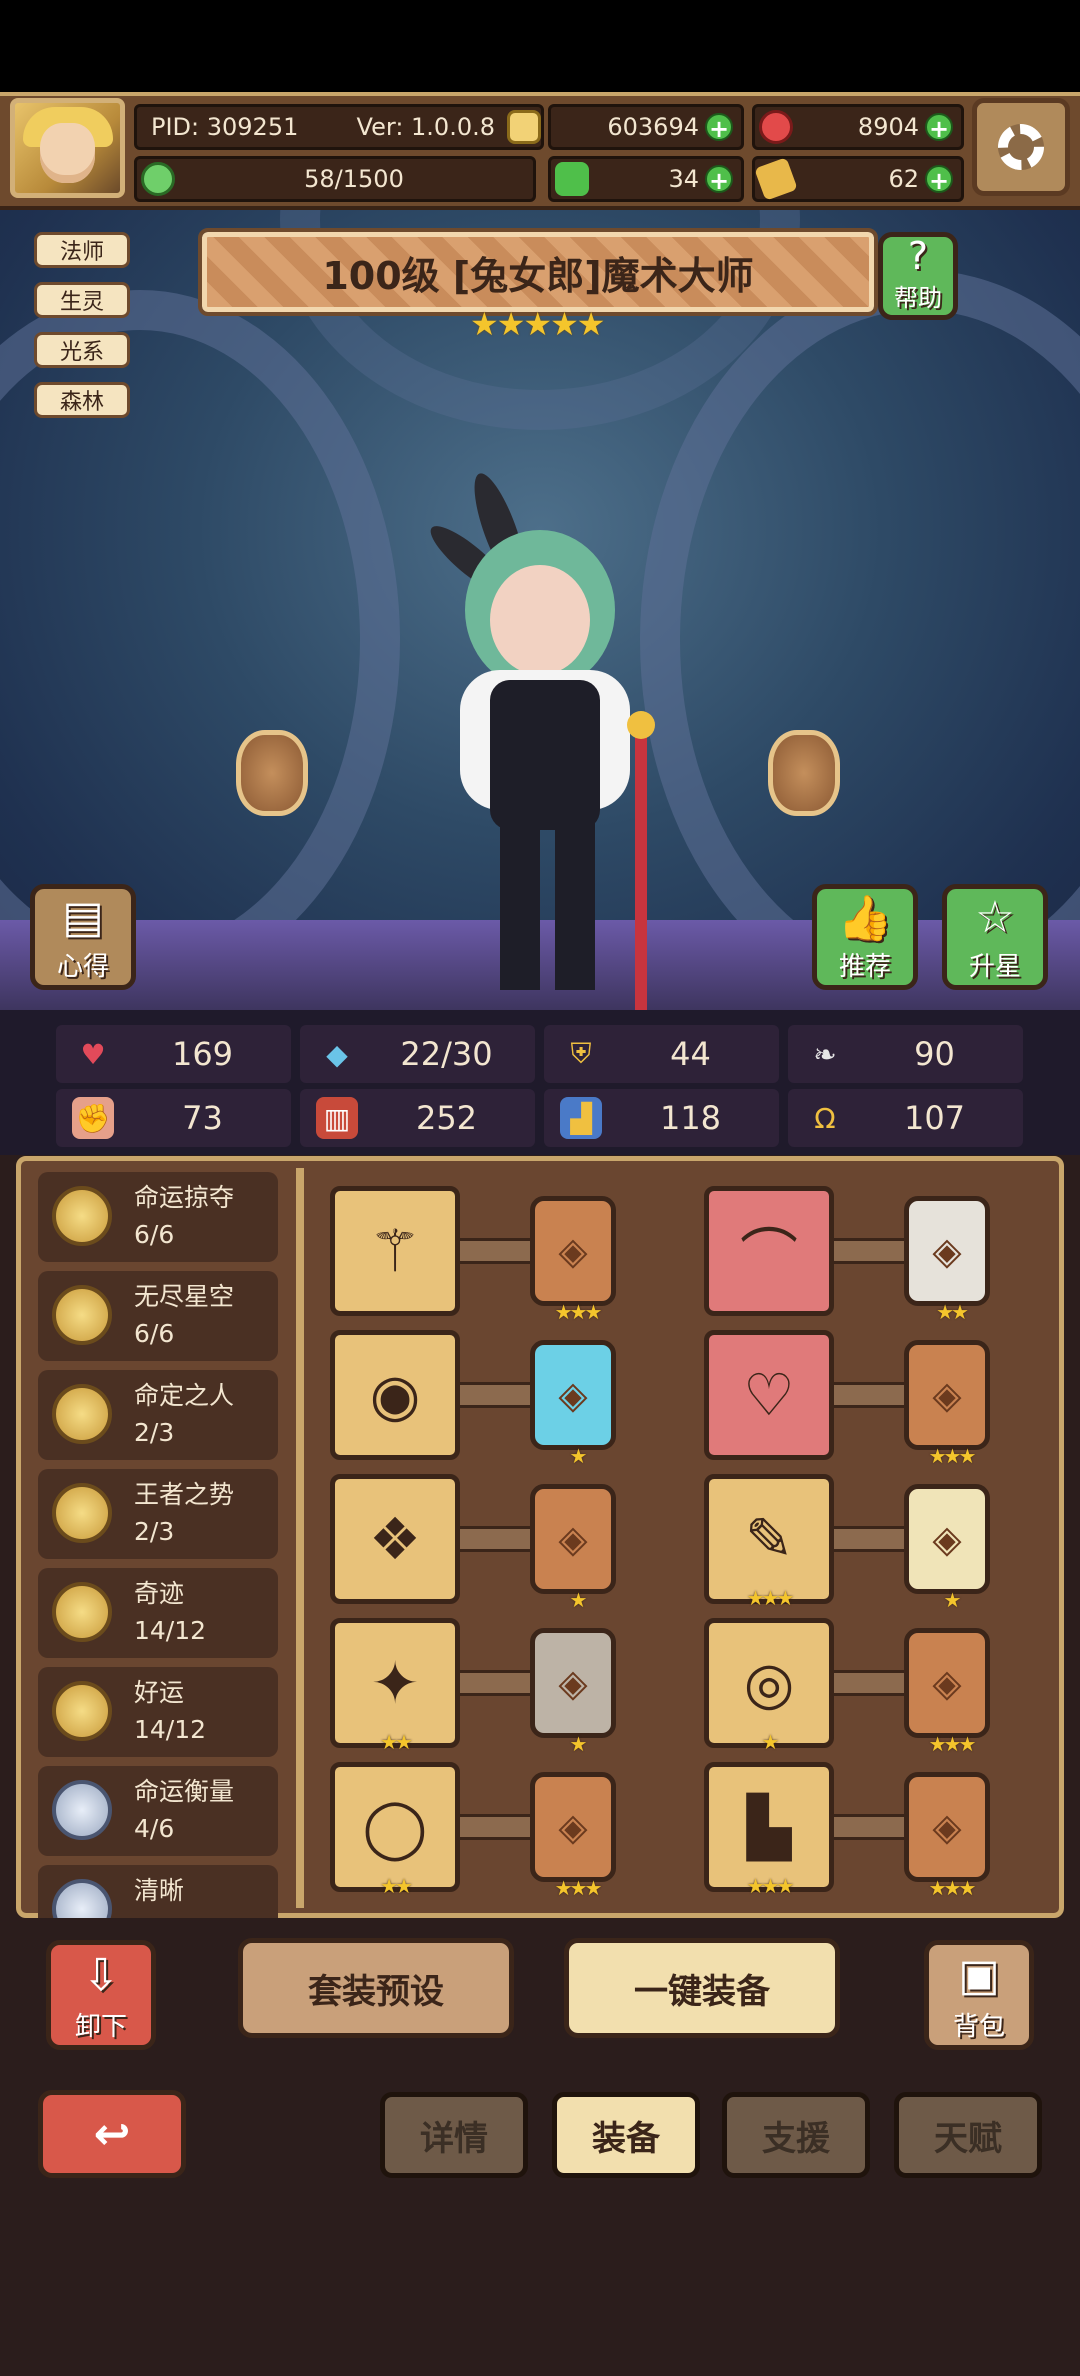 This screenshot has height=2376, width=1080. What do you see at coordinates (864, 967) in the screenshot?
I see `recommend-label: 推荐` at bounding box center [864, 967].